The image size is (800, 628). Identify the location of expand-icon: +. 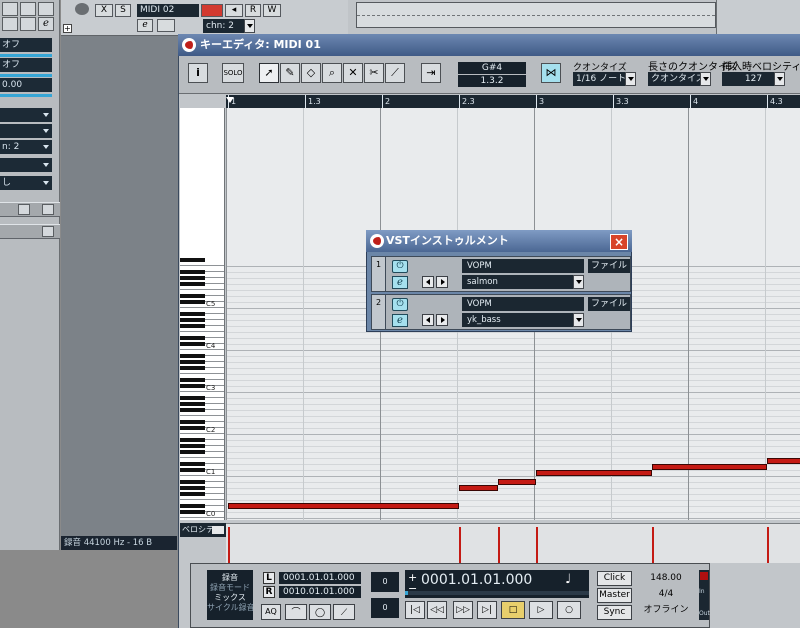
(67, 28).